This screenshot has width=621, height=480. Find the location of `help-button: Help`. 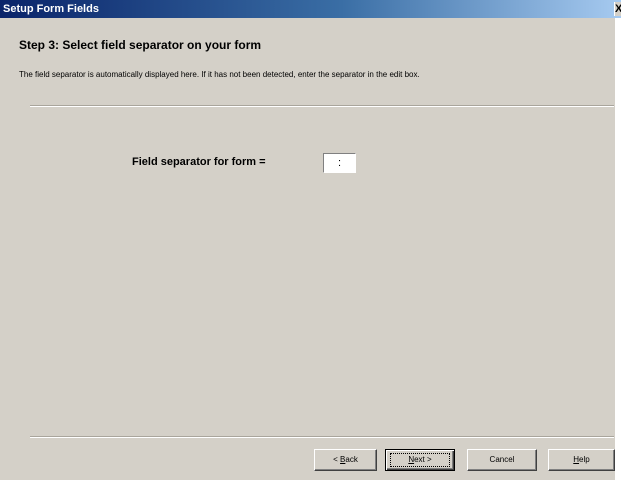

help-button: Help is located at coordinates (581, 460).